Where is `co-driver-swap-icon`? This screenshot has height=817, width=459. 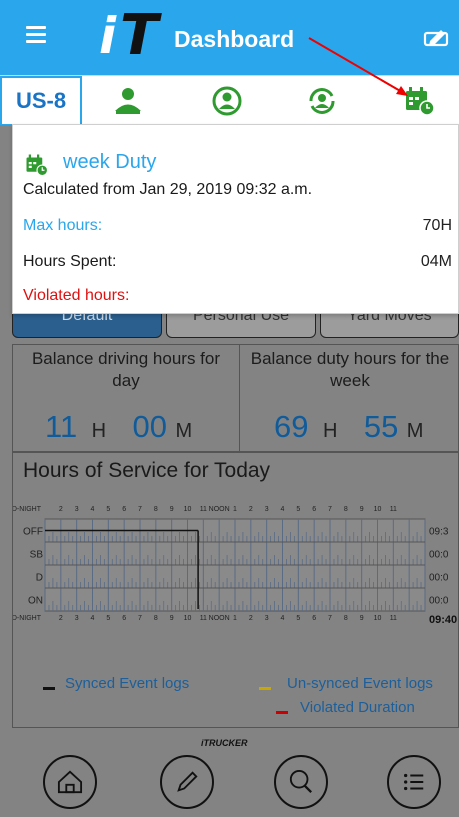
co-driver-swap-icon is located at coordinates (322, 101).